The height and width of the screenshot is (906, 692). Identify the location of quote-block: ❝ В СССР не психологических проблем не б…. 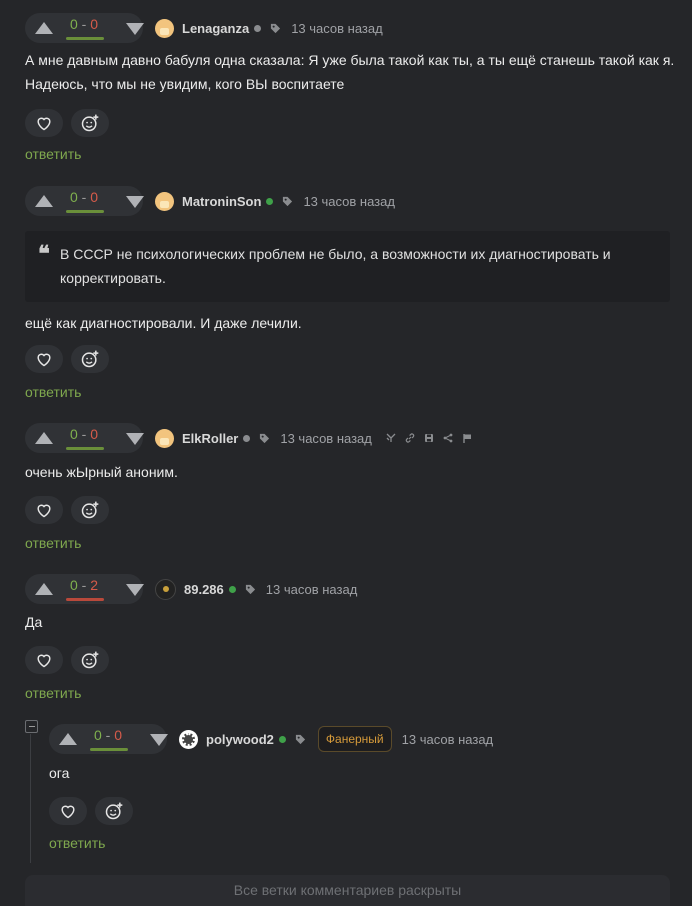
(347, 266).